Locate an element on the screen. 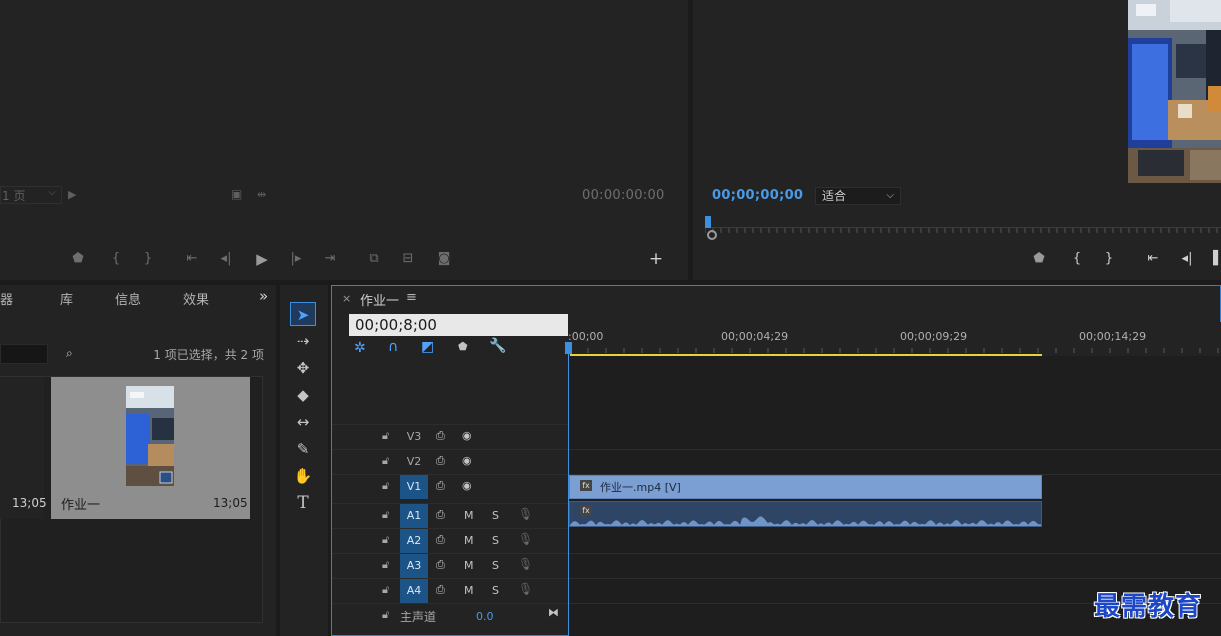 The width and height of the screenshot is (1221, 636). project-item: 13;05 is located at coordinates (23, 448).